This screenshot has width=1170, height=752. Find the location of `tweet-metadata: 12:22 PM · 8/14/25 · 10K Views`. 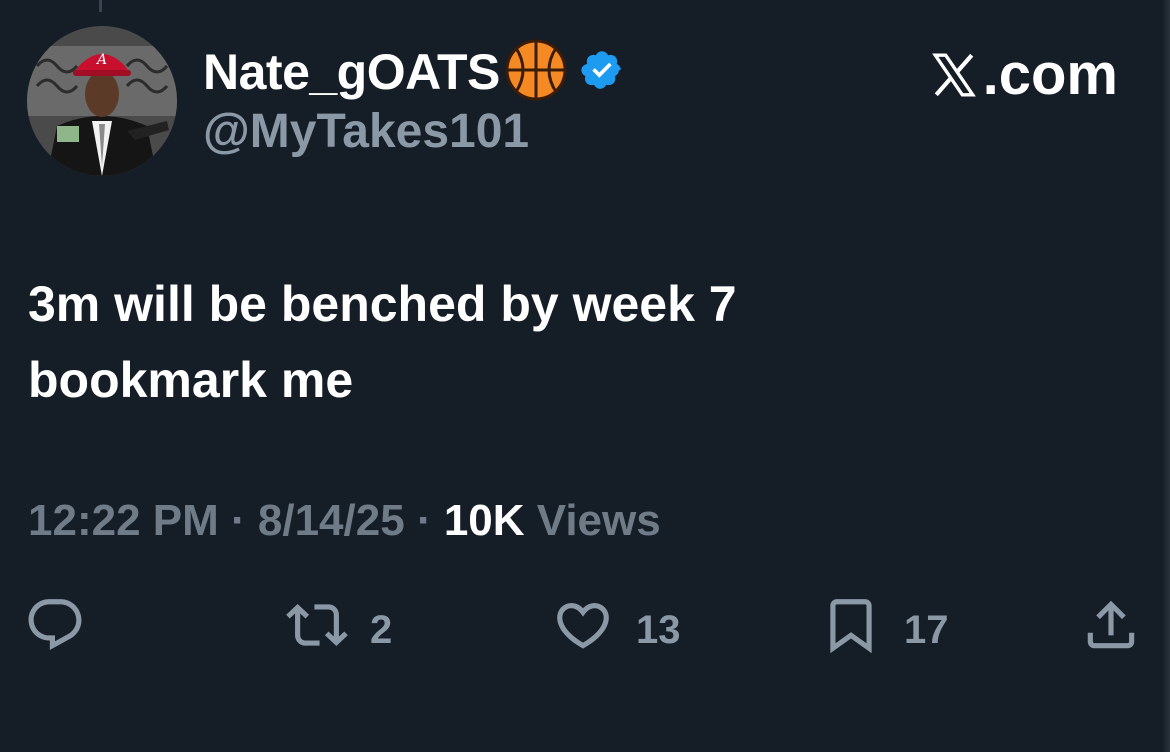

tweet-metadata: 12:22 PM · 8/14/25 · 10K Views is located at coordinates (344, 521).